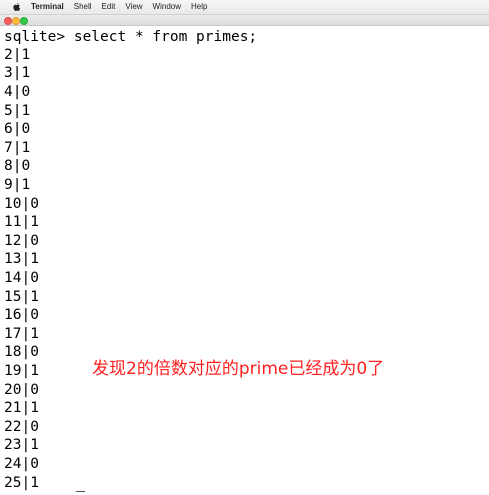 Image resolution: width=489 pixels, height=495 pixels. What do you see at coordinates (21, 241) in the screenshot?
I see `result-row: 12|0` at bounding box center [21, 241].